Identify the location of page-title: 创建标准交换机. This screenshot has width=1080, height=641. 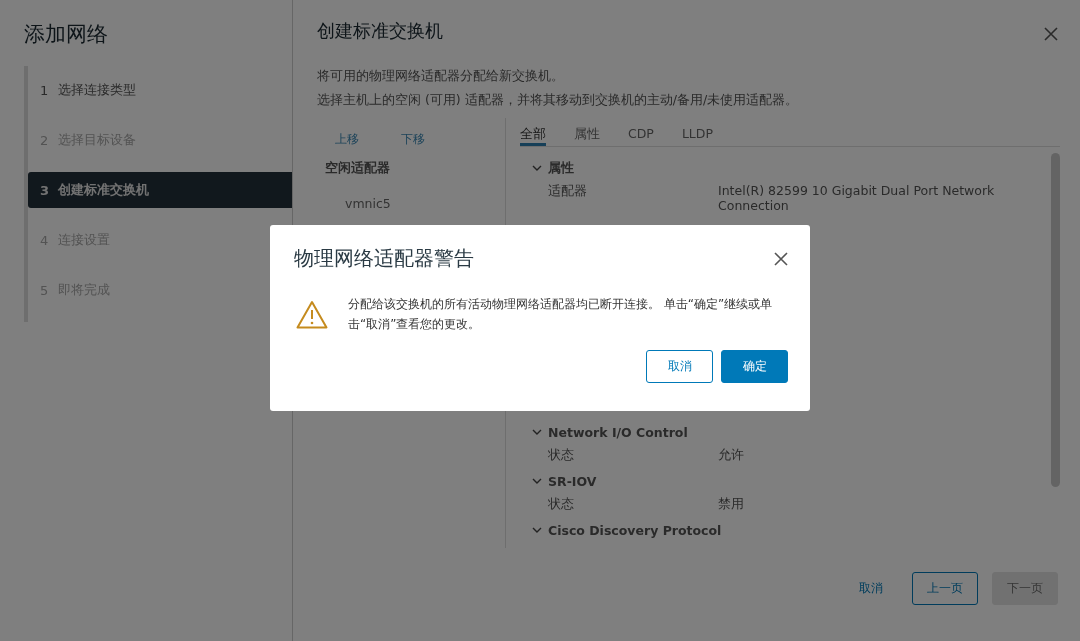
(380, 31).